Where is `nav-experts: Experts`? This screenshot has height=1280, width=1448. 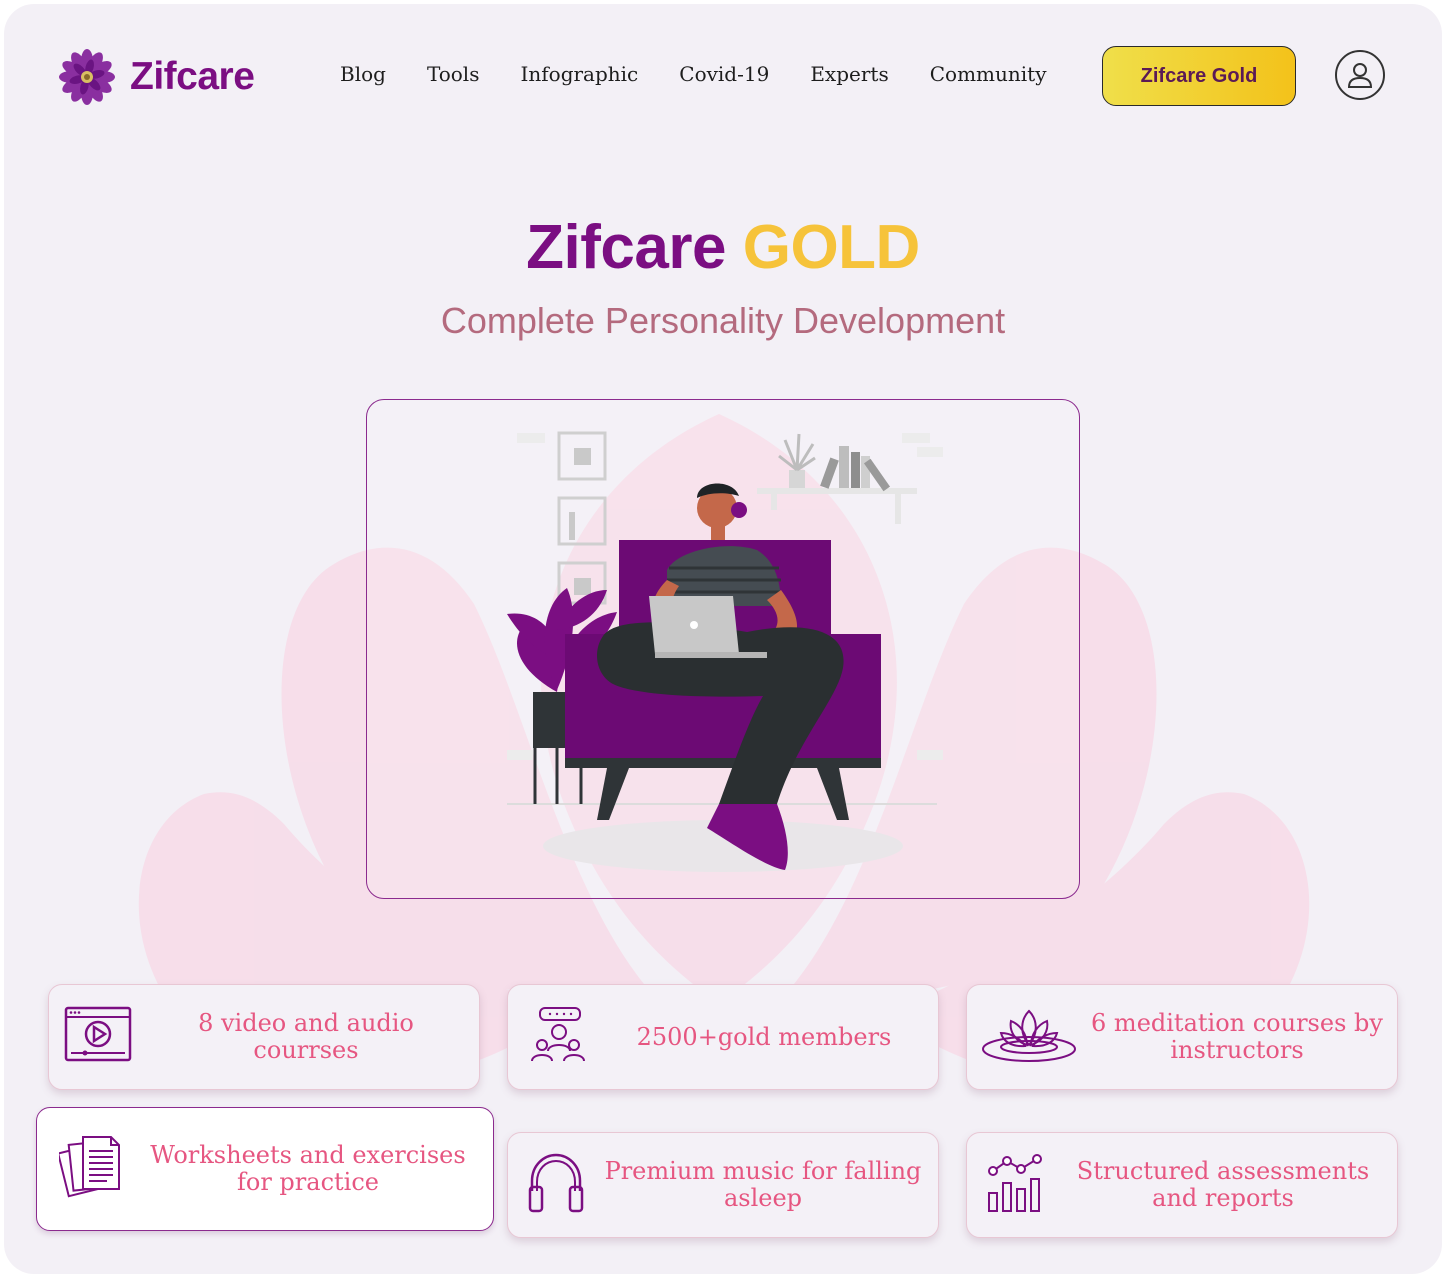
nav-experts: Experts is located at coordinates (849, 74).